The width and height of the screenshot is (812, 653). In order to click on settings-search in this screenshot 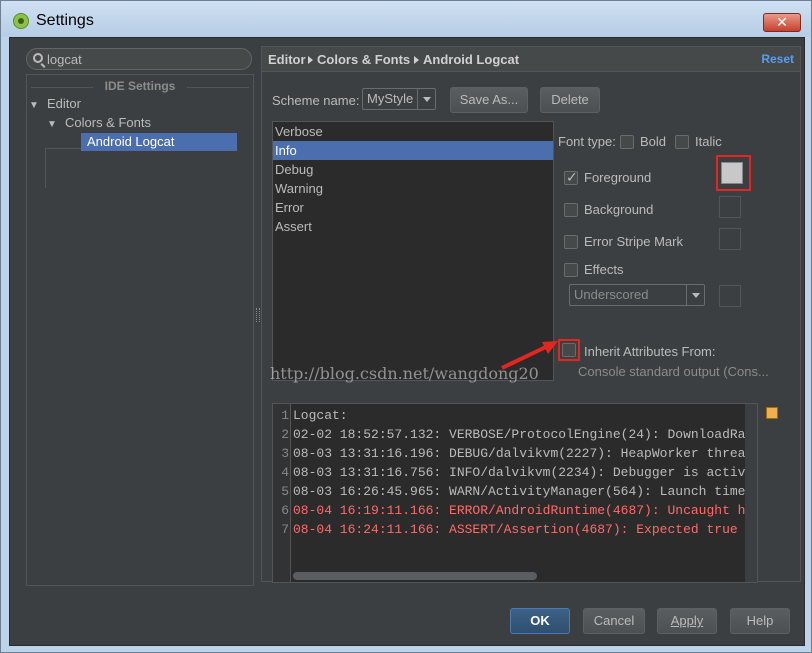, I will do `click(139, 59)`.